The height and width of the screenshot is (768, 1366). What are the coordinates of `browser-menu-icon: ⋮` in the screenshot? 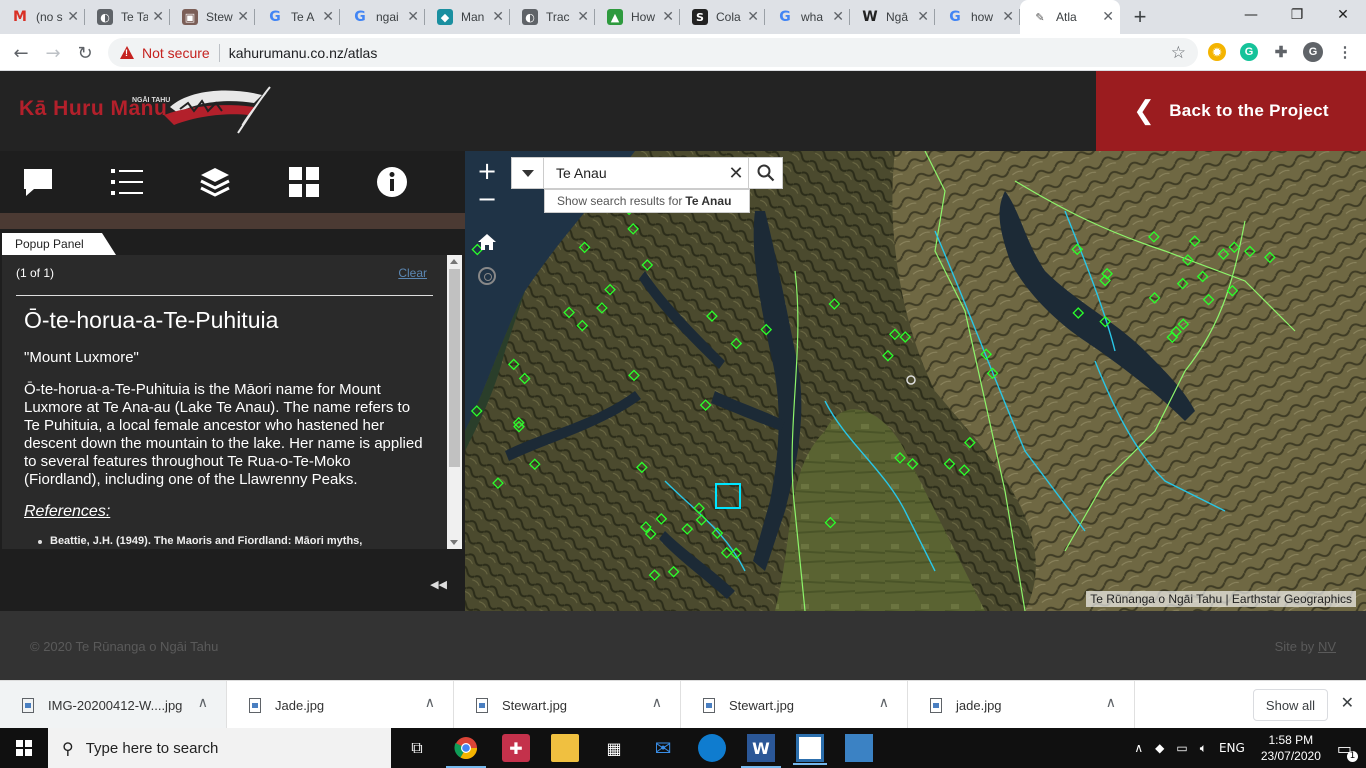 It's located at (1345, 52).